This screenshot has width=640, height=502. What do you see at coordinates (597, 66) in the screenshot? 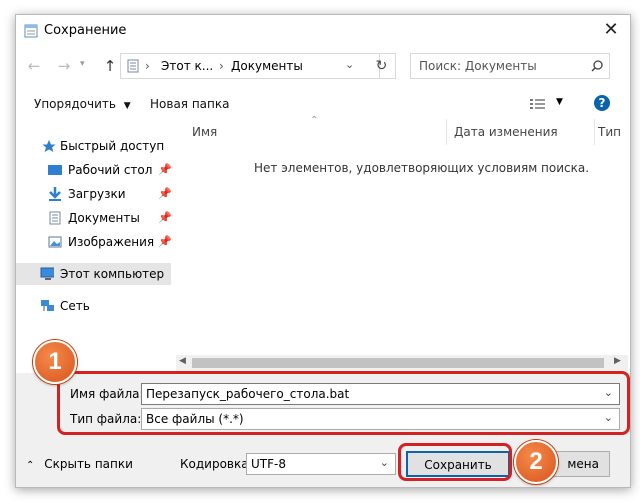
I see `search-icon` at bounding box center [597, 66].